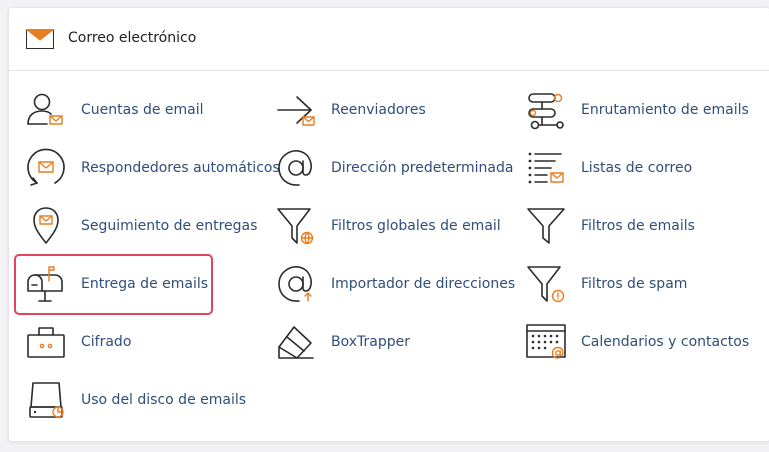  What do you see at coordinates (546, 110) in the screenshot?
I see `routing-icon` at bounding box center [546, 110].